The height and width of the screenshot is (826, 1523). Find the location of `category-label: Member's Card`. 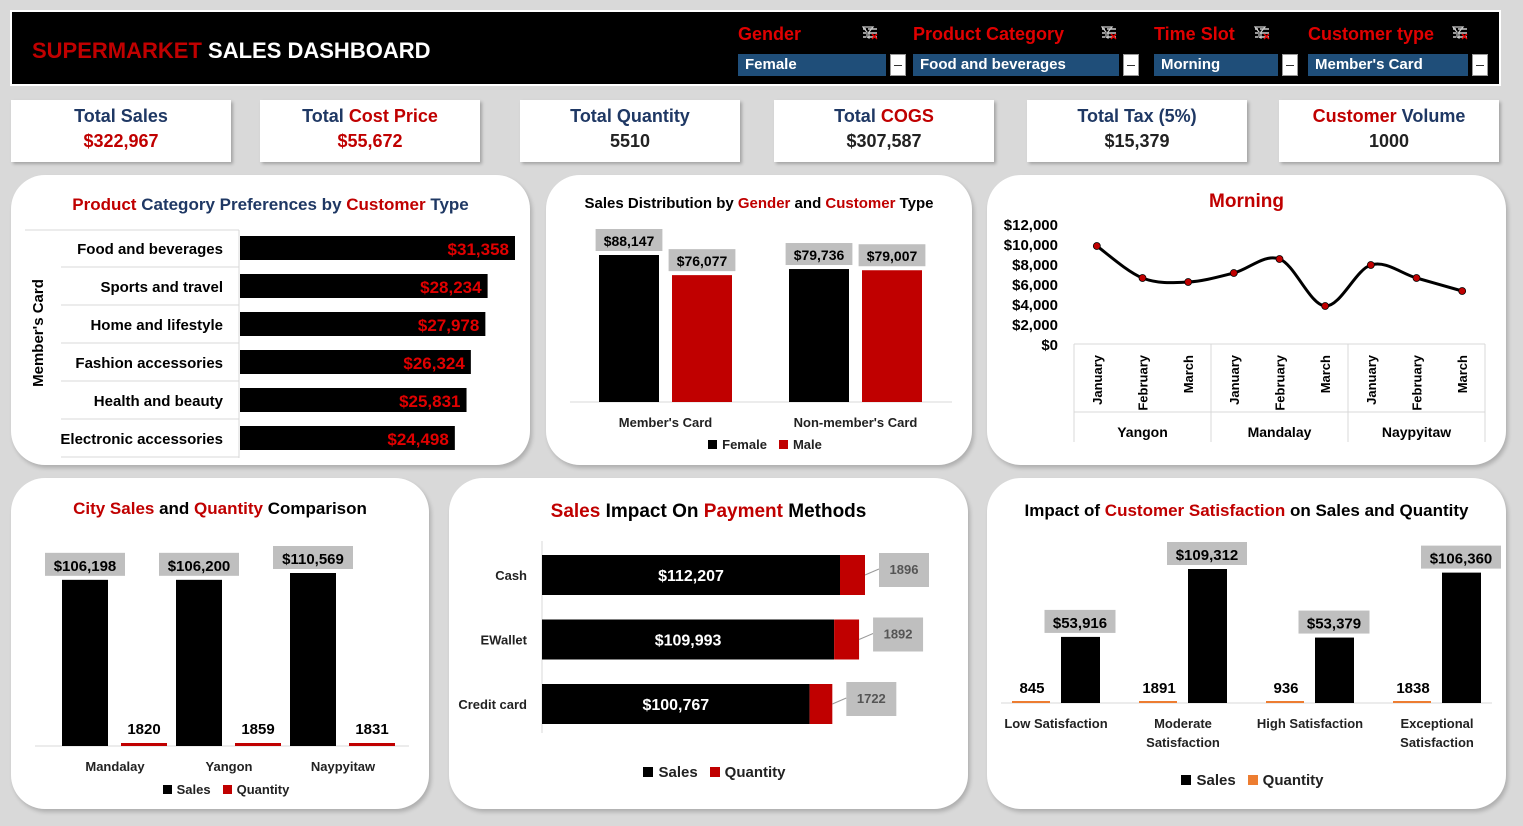

category-label: Member's Card is located at coordinates (665, 422).